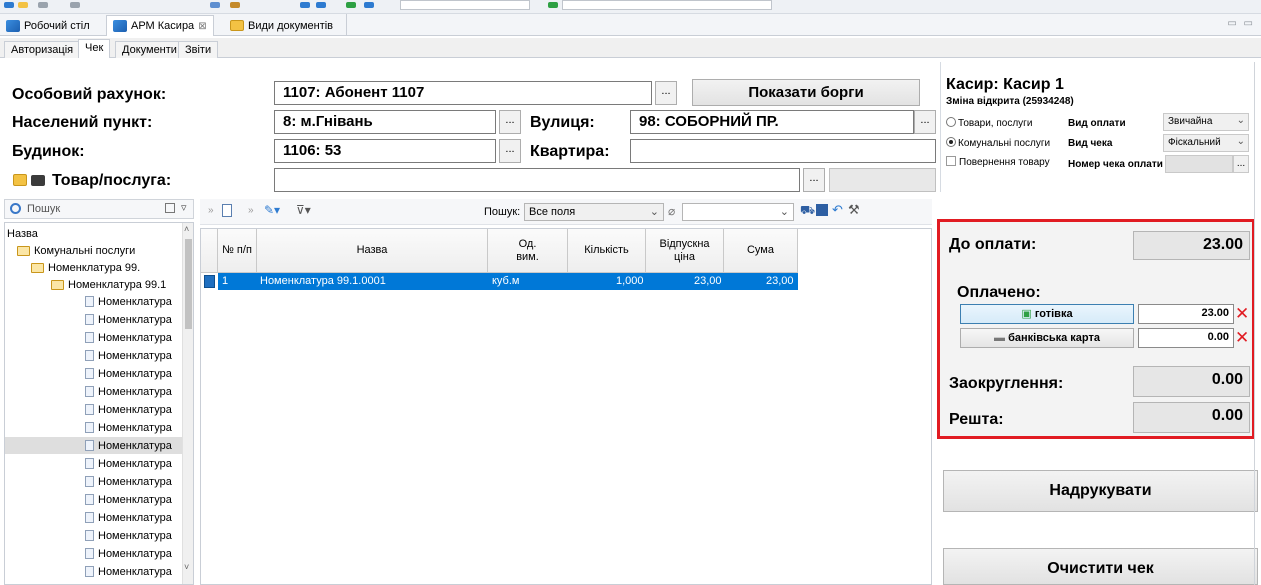 This screenshot has width=1261, height=585. What do you see at coordinates (372, 251) in the screenshot?
I see `col-name: Назва` at bounding box center [372, 251].